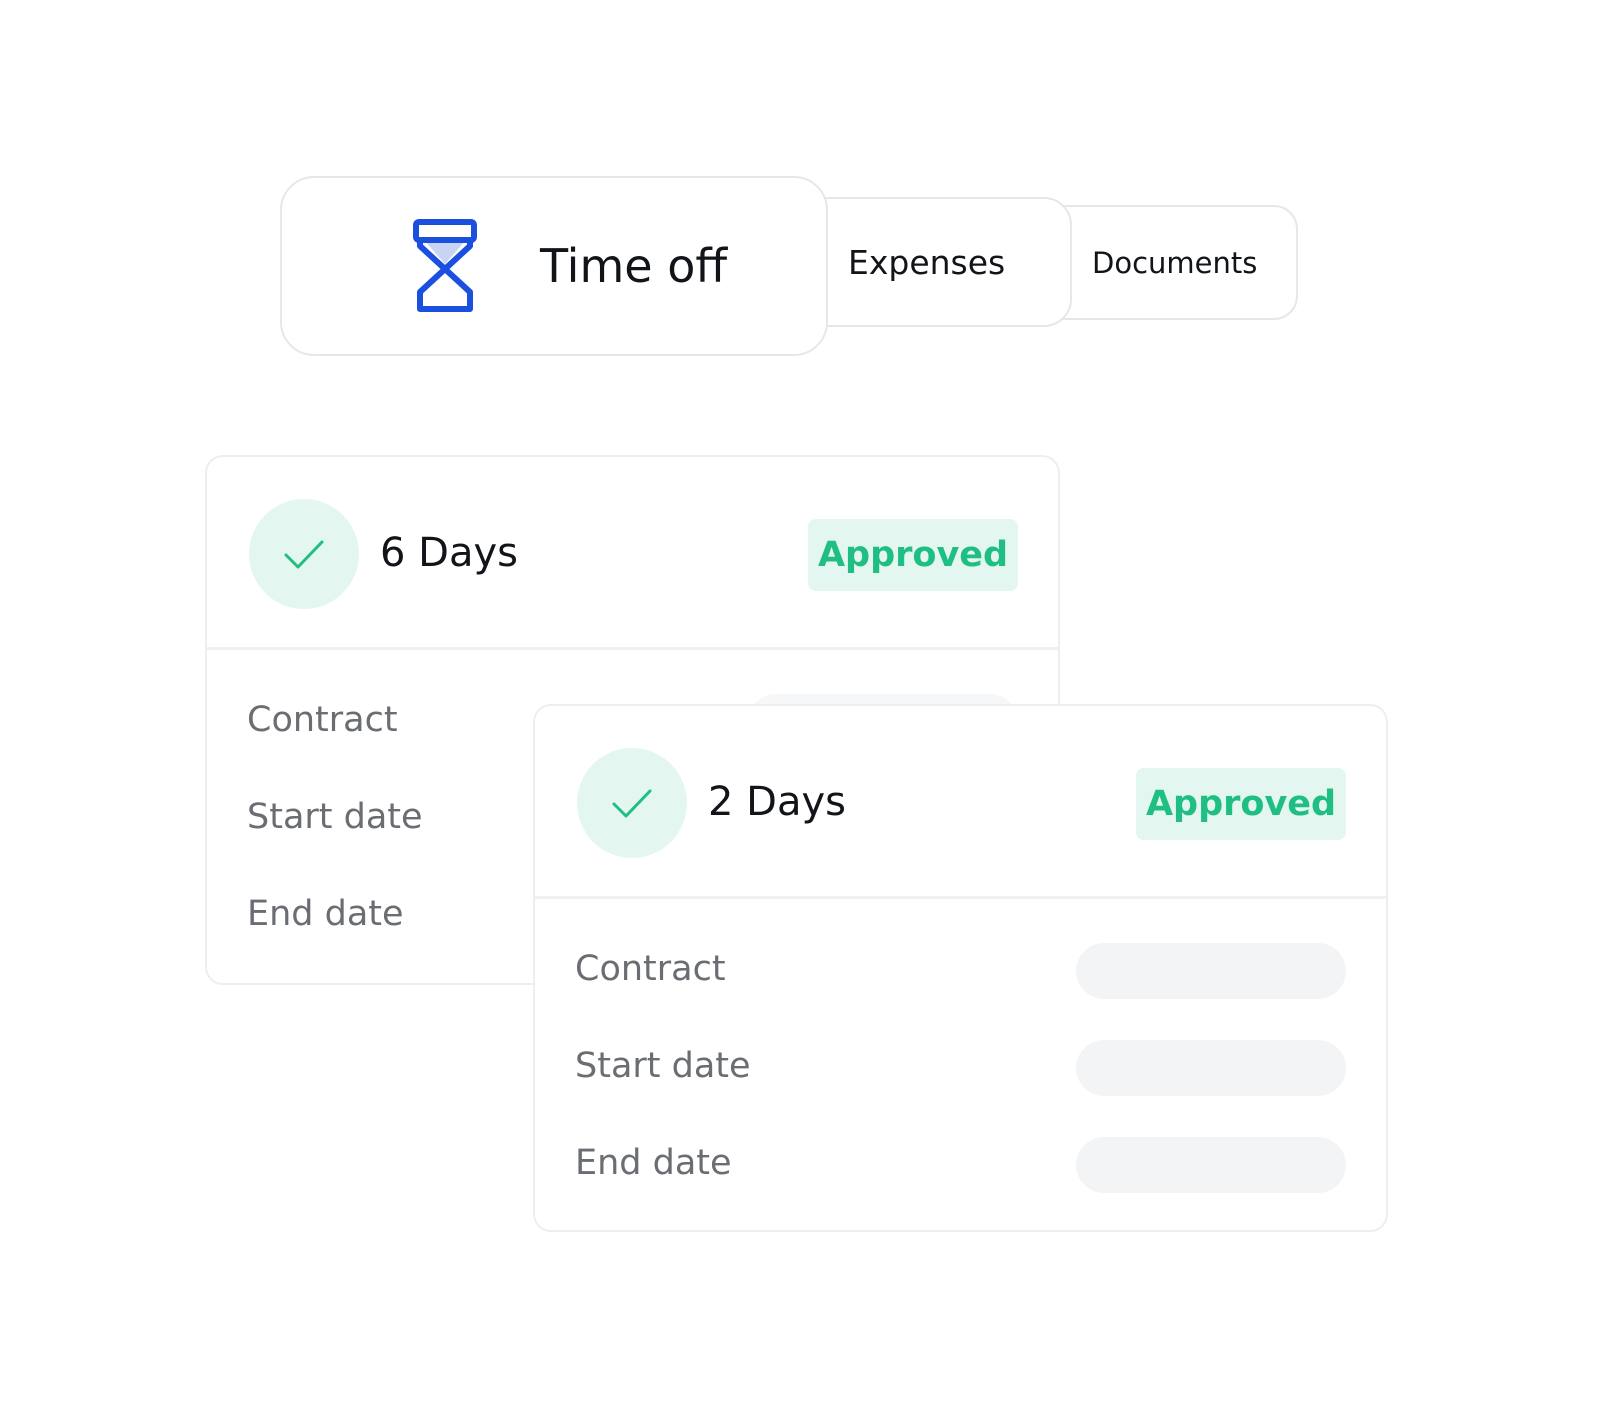  Describe the element at coordinates (960, 1163) in the screenshot. I see `detail-row-end-date: End date` at that location.